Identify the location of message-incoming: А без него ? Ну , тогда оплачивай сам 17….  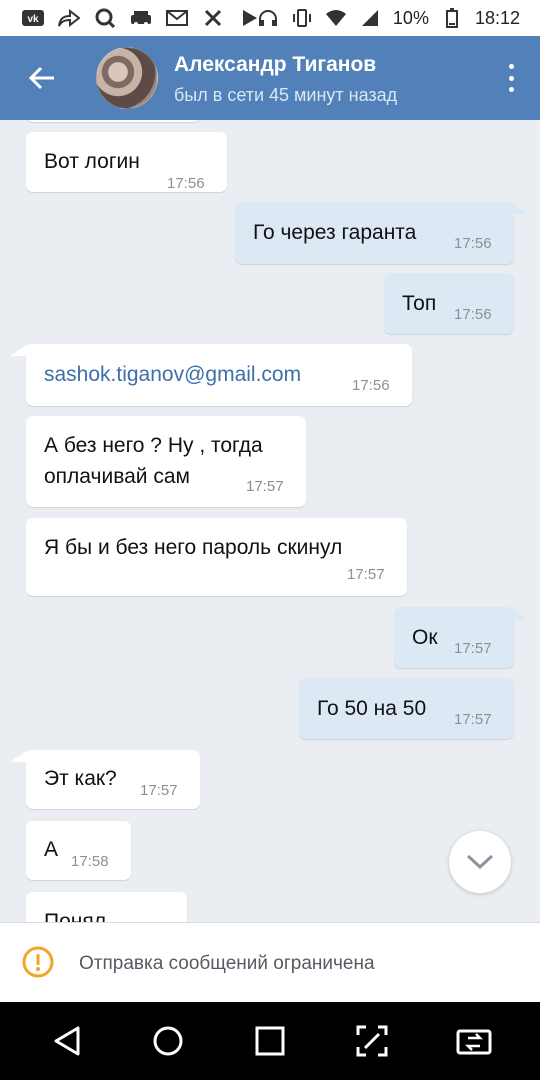
(166, 461).